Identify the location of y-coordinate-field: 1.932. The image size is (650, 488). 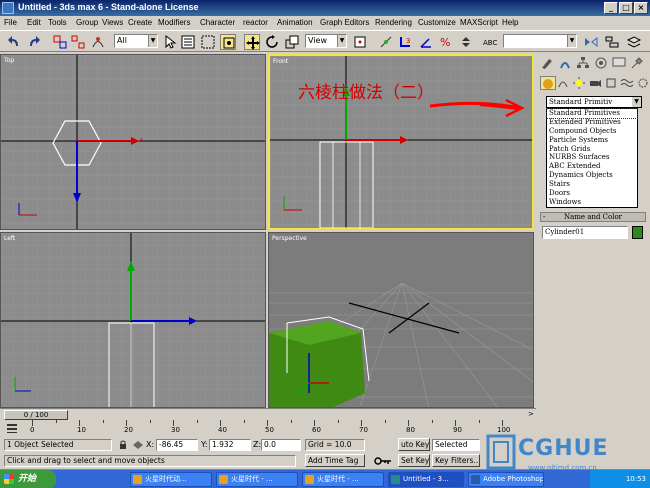
(230, 445).